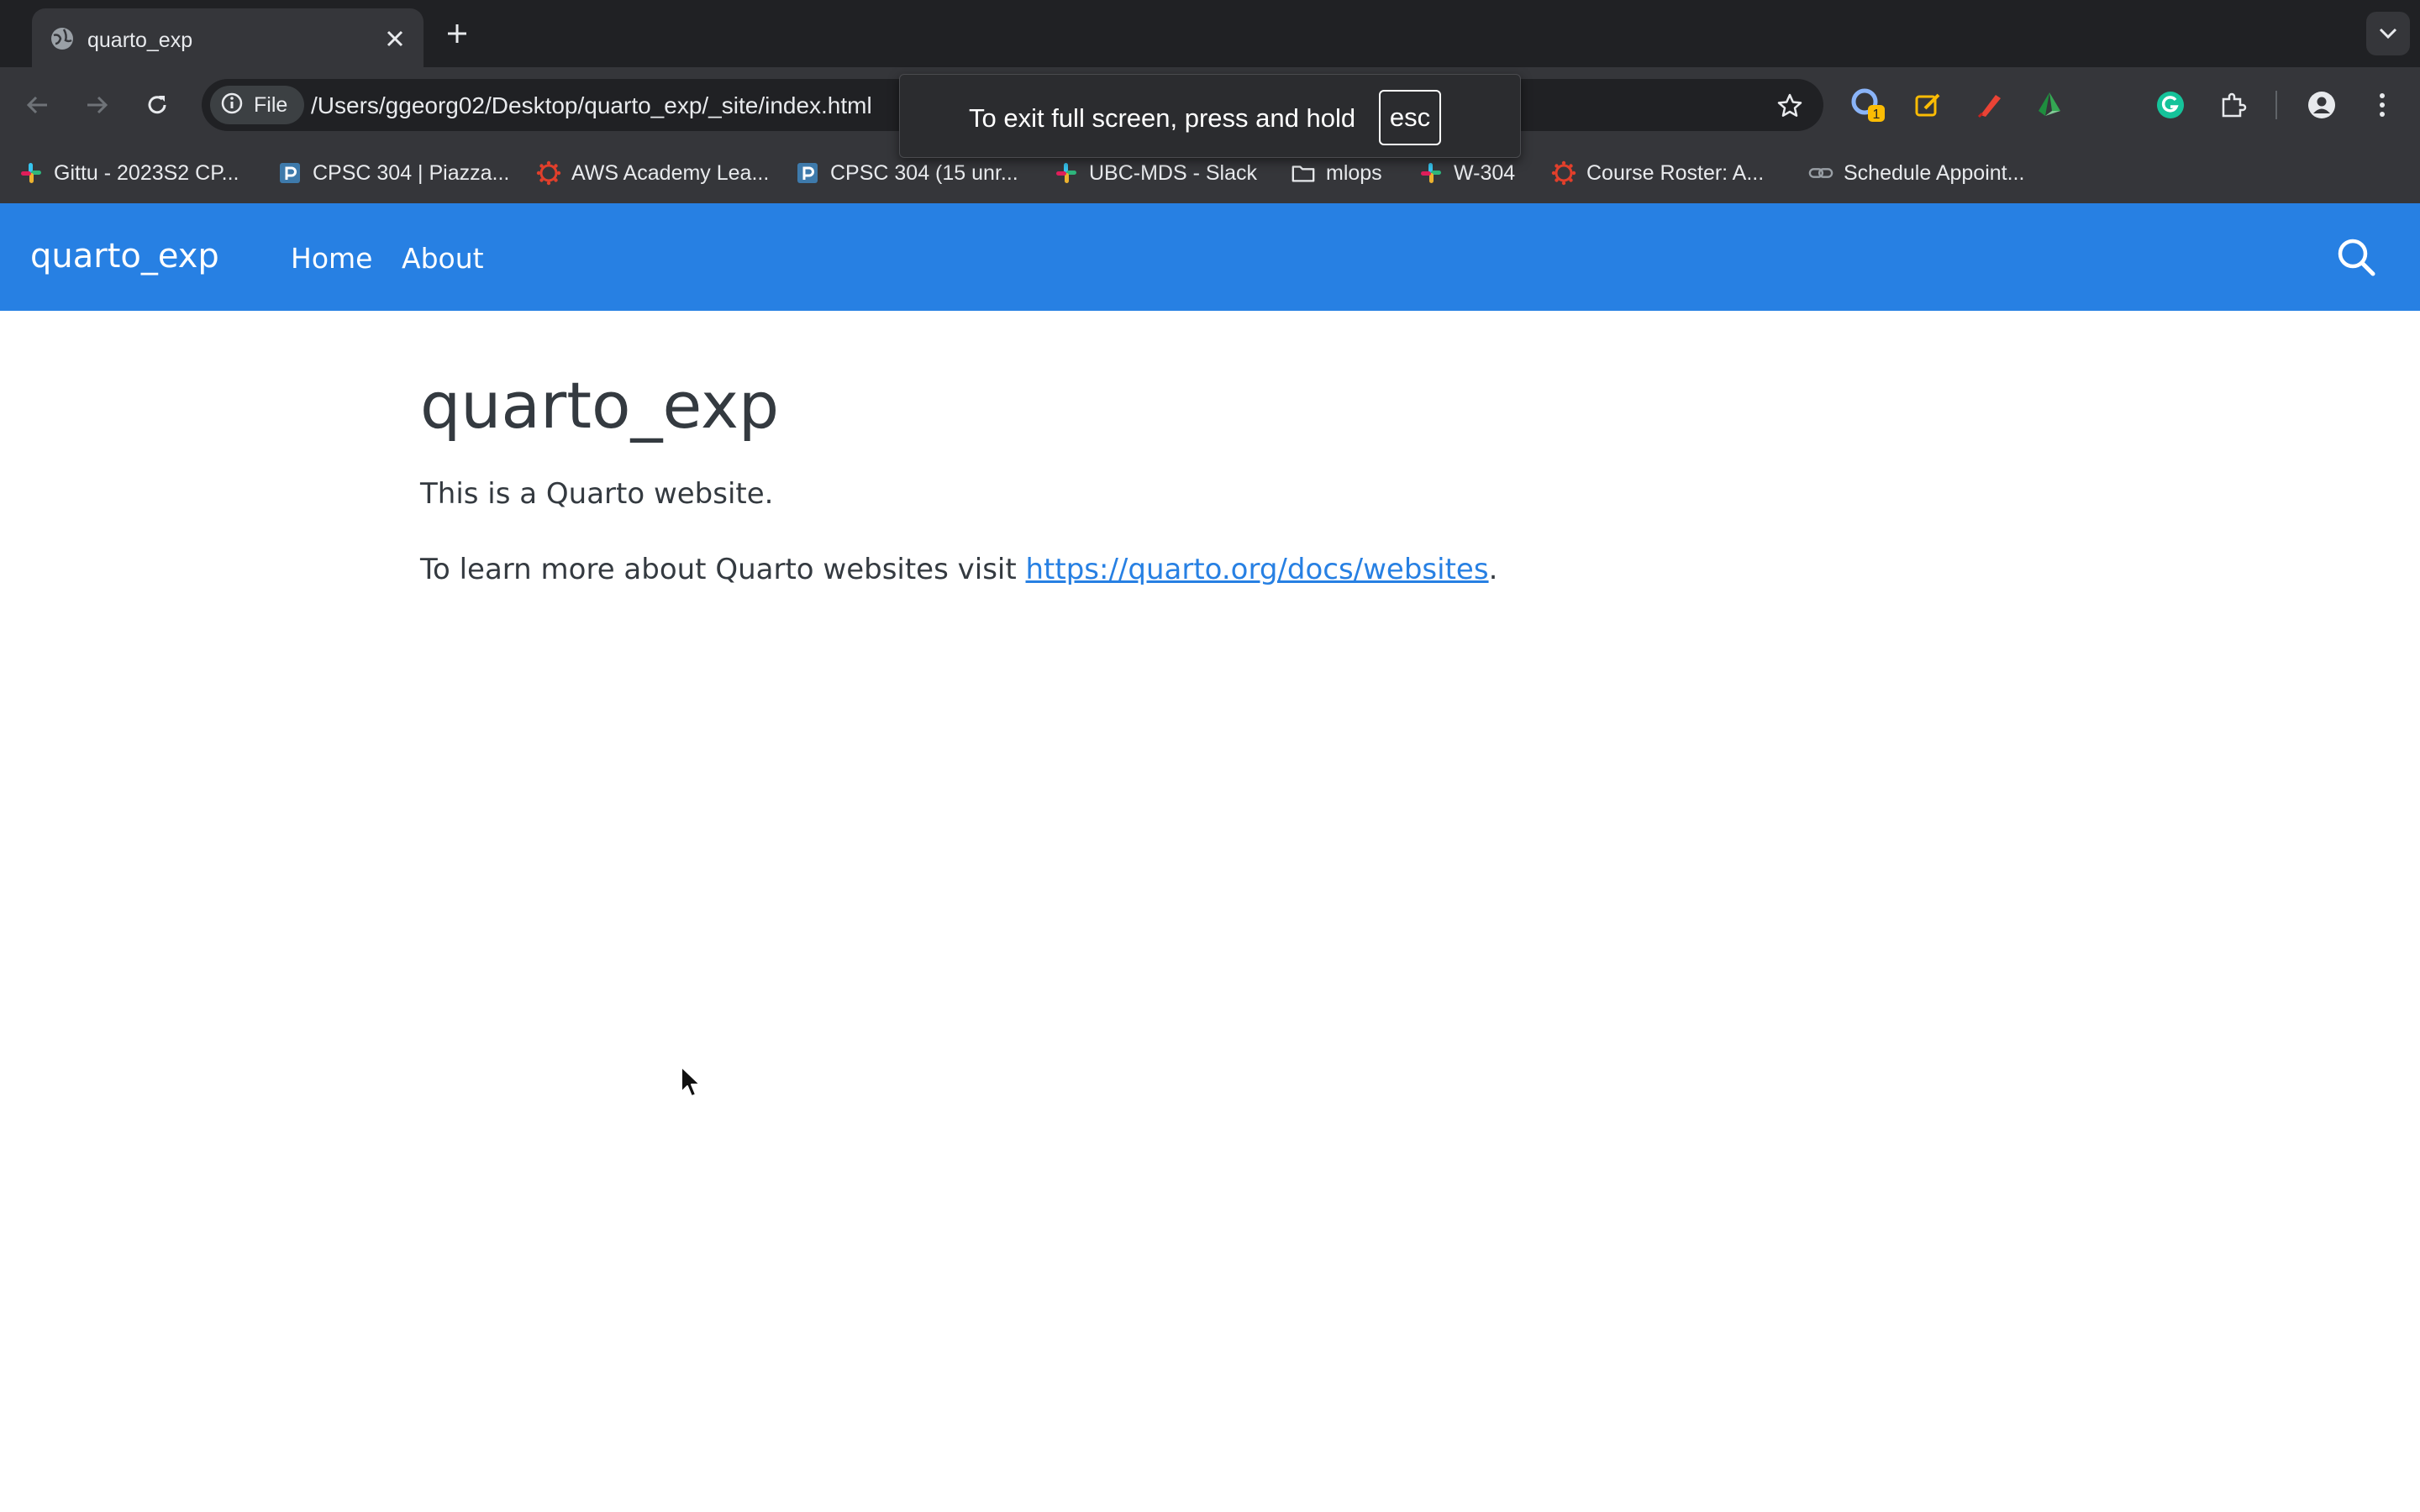 Image resolution: width=2420 pixels, height=1512 pixels. I want to click on bookmark-item: UBC-MDS - Slack, so click(1155, 173).